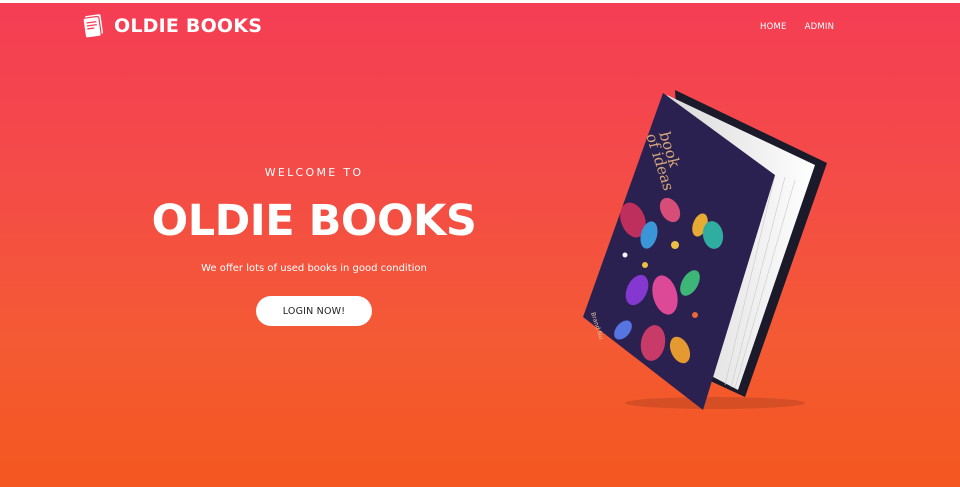 The height and width of the screenshot is (487, 960). I want to click on hero-title: OLDIE BOOKS, so click(314, 221).